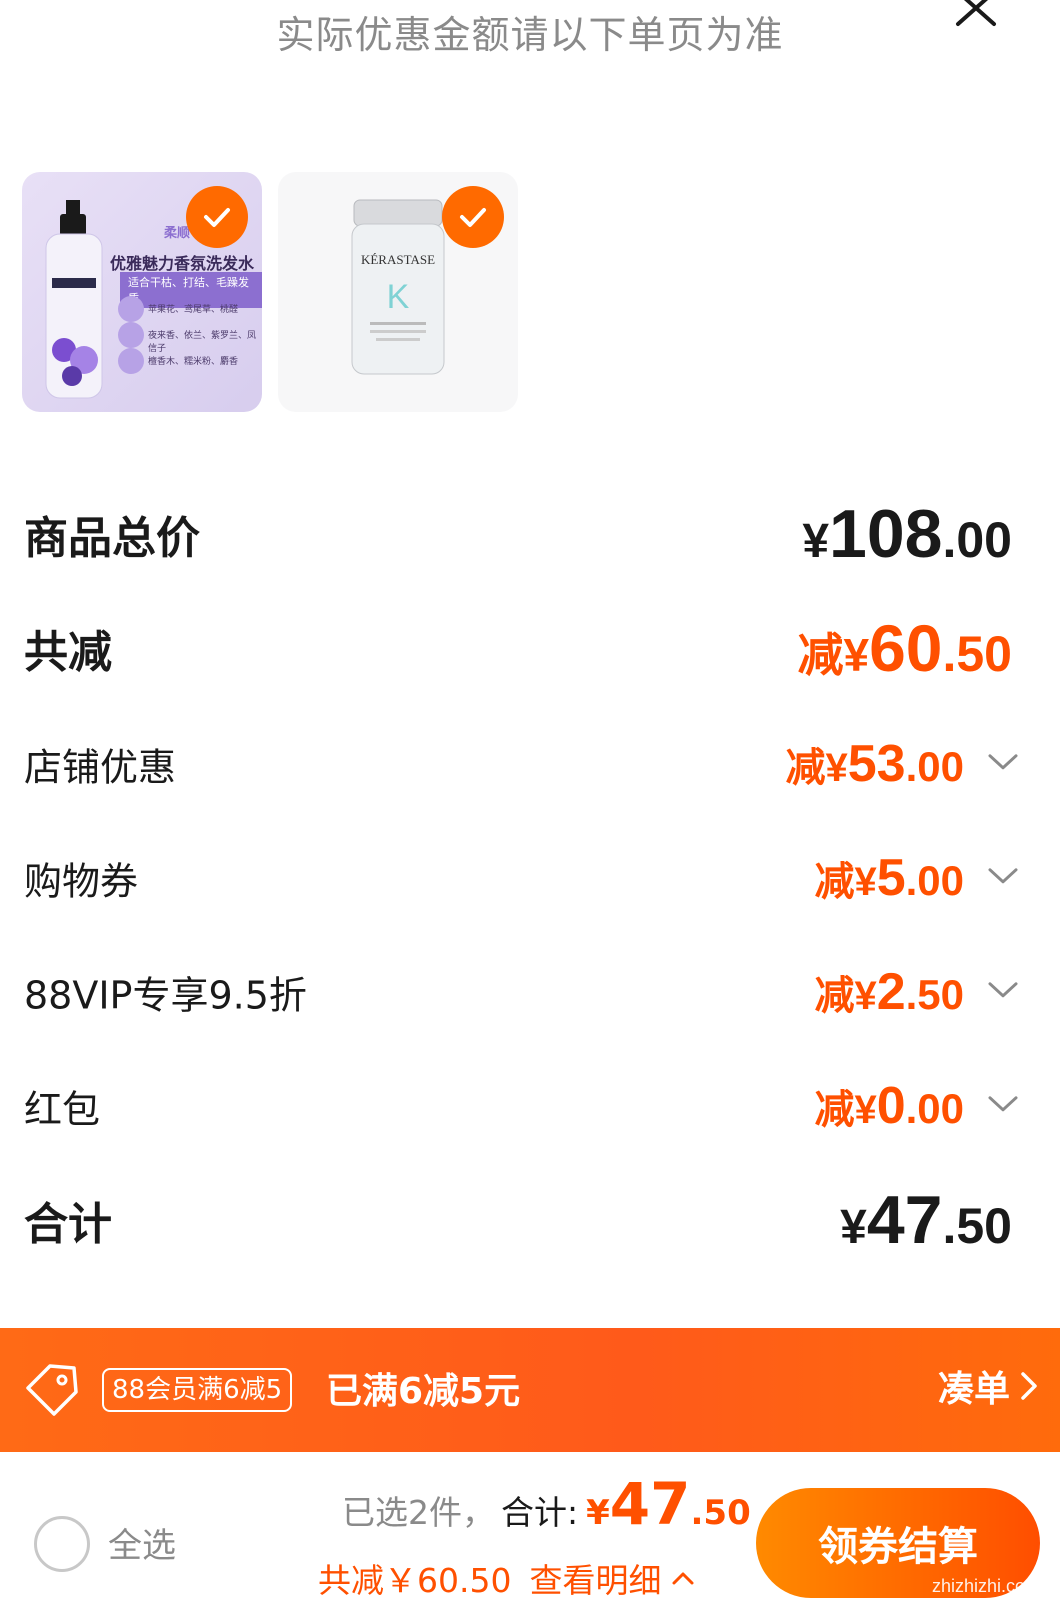 The width and height of the screenshot is (1060, 1611). Describe the element at coordinates (530, 1390) in the screenshot. I see `promo-bar: 88会员满6减5 已满6减5元 凑单` at that location.